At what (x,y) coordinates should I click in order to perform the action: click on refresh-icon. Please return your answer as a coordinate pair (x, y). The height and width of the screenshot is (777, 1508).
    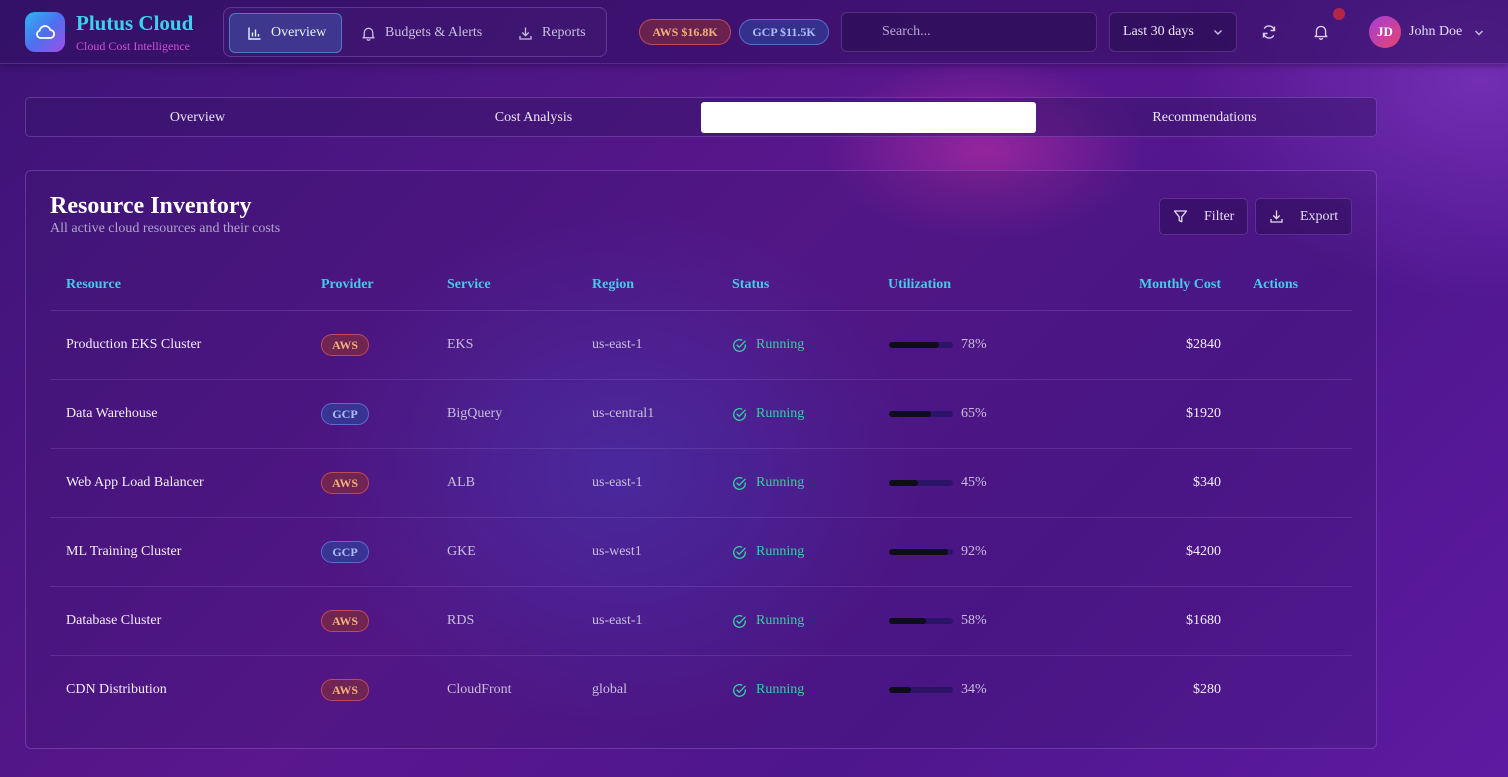
    Looking at the image, I should click on (1269, 32).